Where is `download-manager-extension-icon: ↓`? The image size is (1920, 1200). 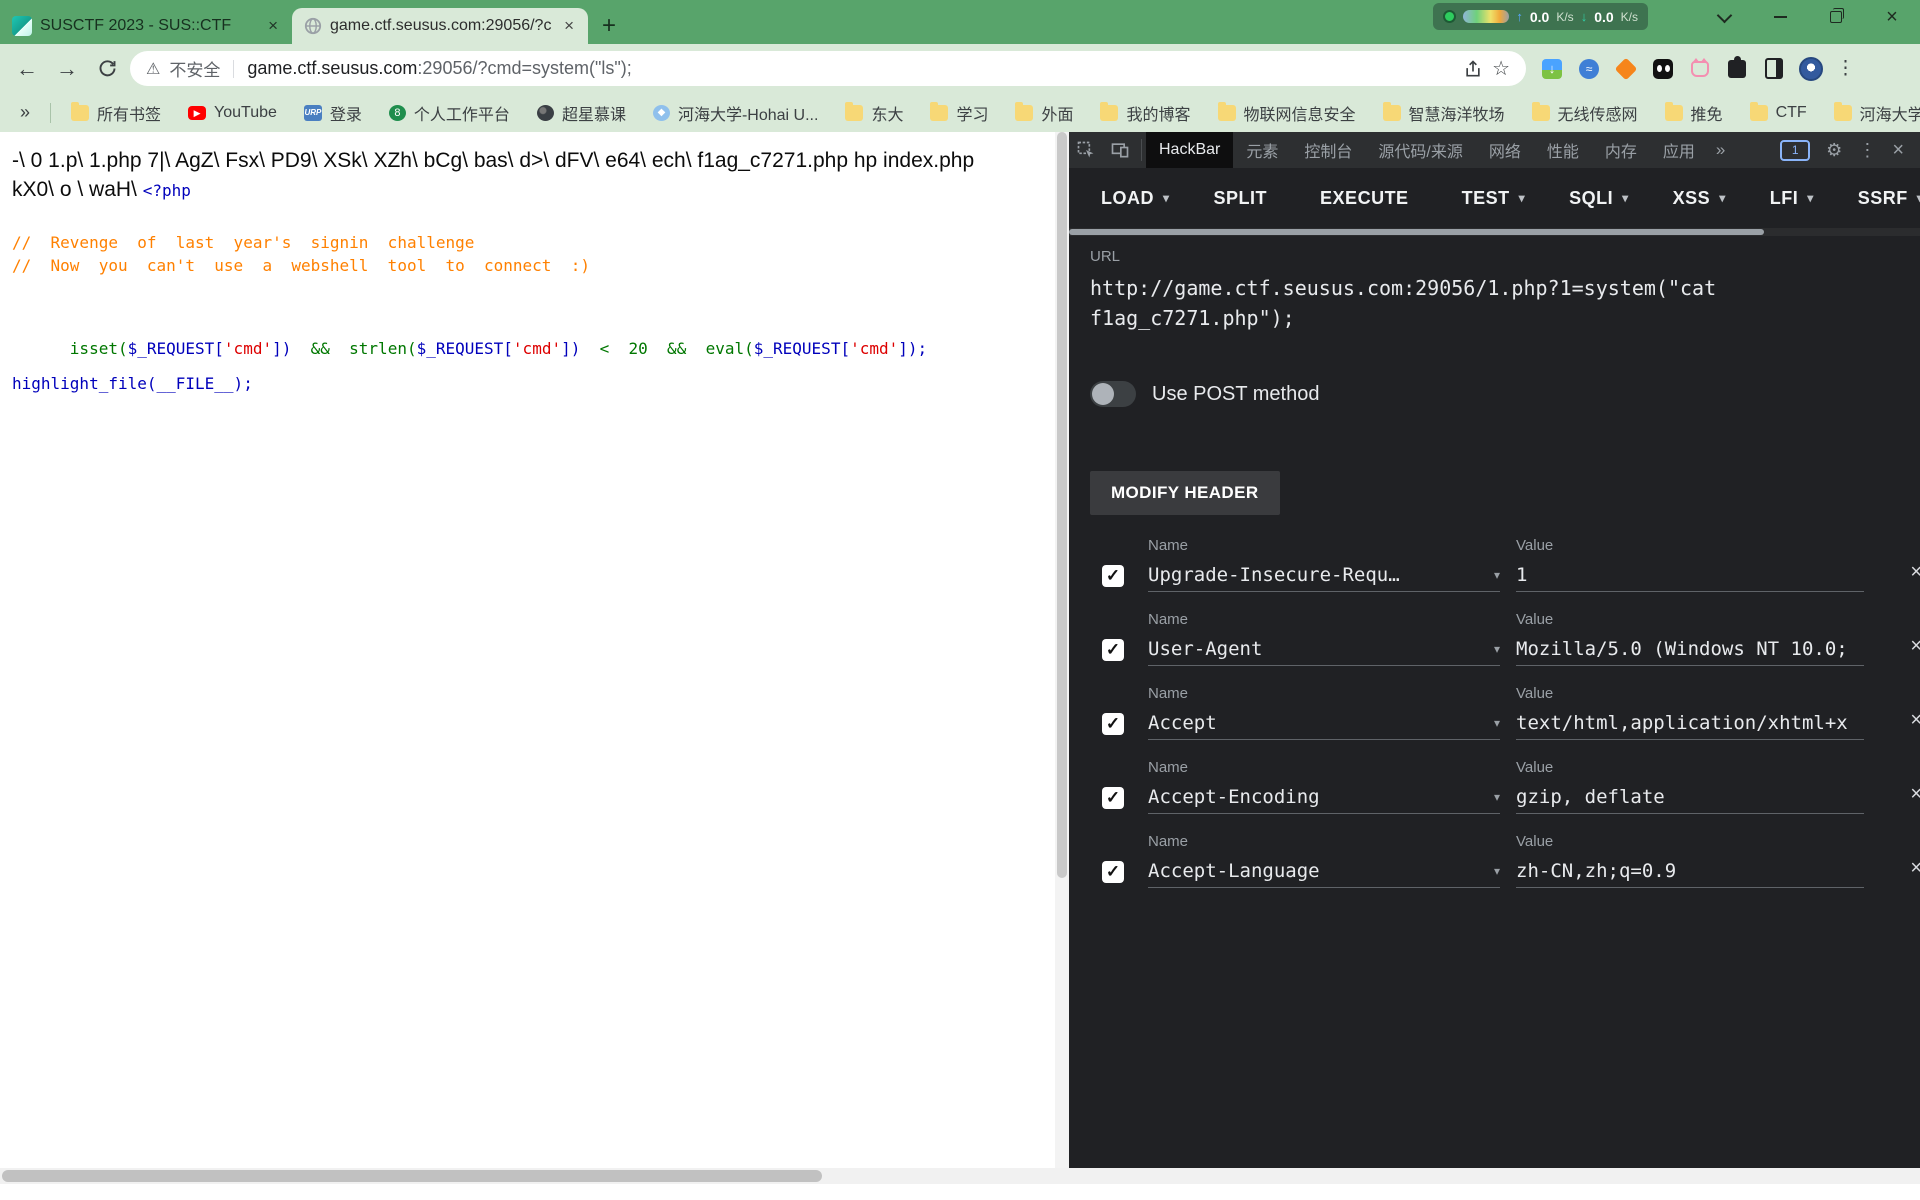 download-manager-extension-icon: ↓ is located at coordinates (1552, 69).